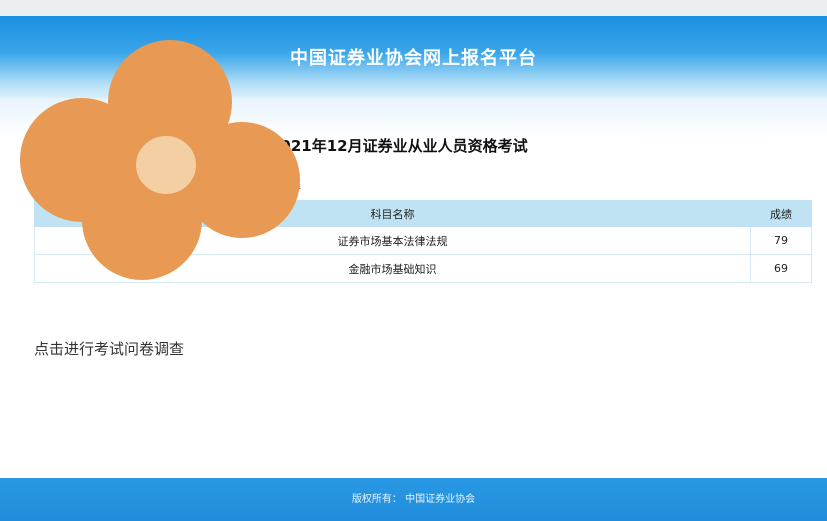 This screenshot has width=827, height=521. What do you see at coordinates (109, 348) in the screenshot?
I see `survey-link: 点击进行考试问卷调查` at bounding box center [109, 348].